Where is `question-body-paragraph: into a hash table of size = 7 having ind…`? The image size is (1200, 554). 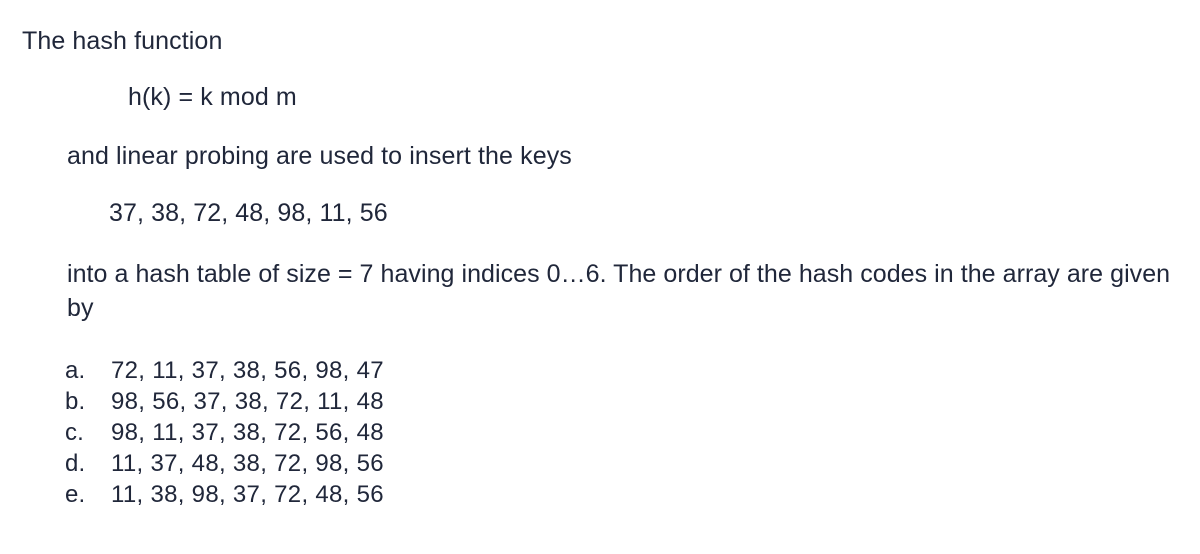
question-body-paragraph: into a hash table of size = 7 having ind… is located at coordinates (619, 291).